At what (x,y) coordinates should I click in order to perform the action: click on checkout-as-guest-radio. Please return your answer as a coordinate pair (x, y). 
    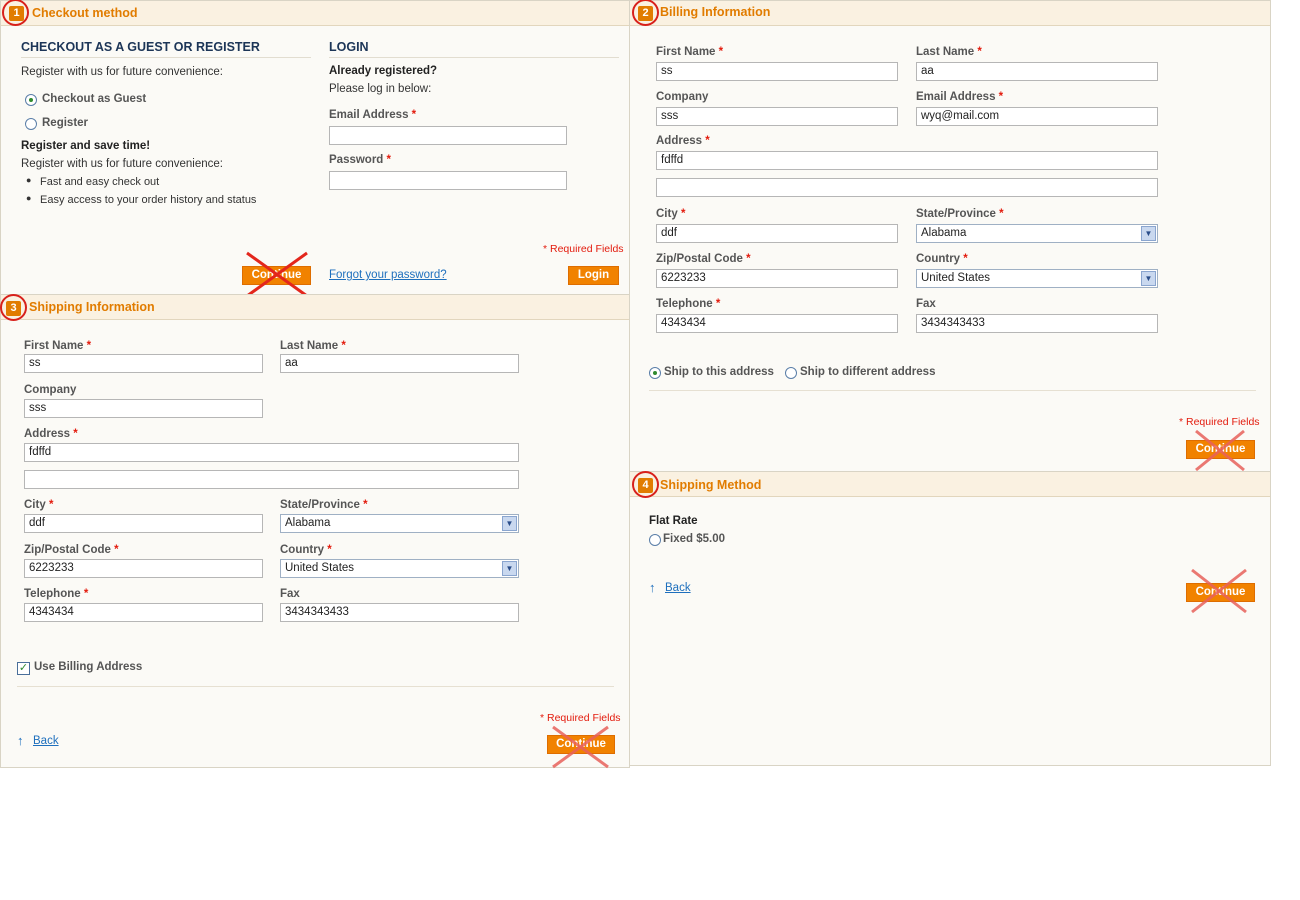
    Looking at the image, I should click on (31, 100).